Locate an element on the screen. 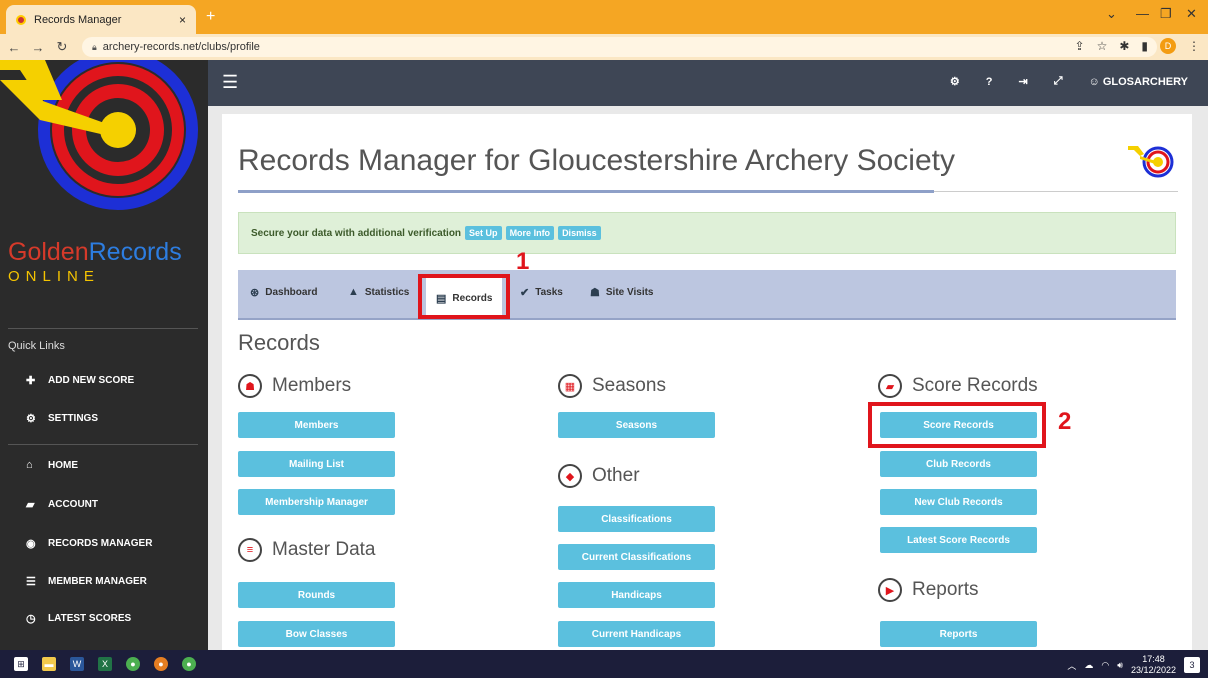  bow-classes-button: Bow Classes is located at coordinates (316, 634).